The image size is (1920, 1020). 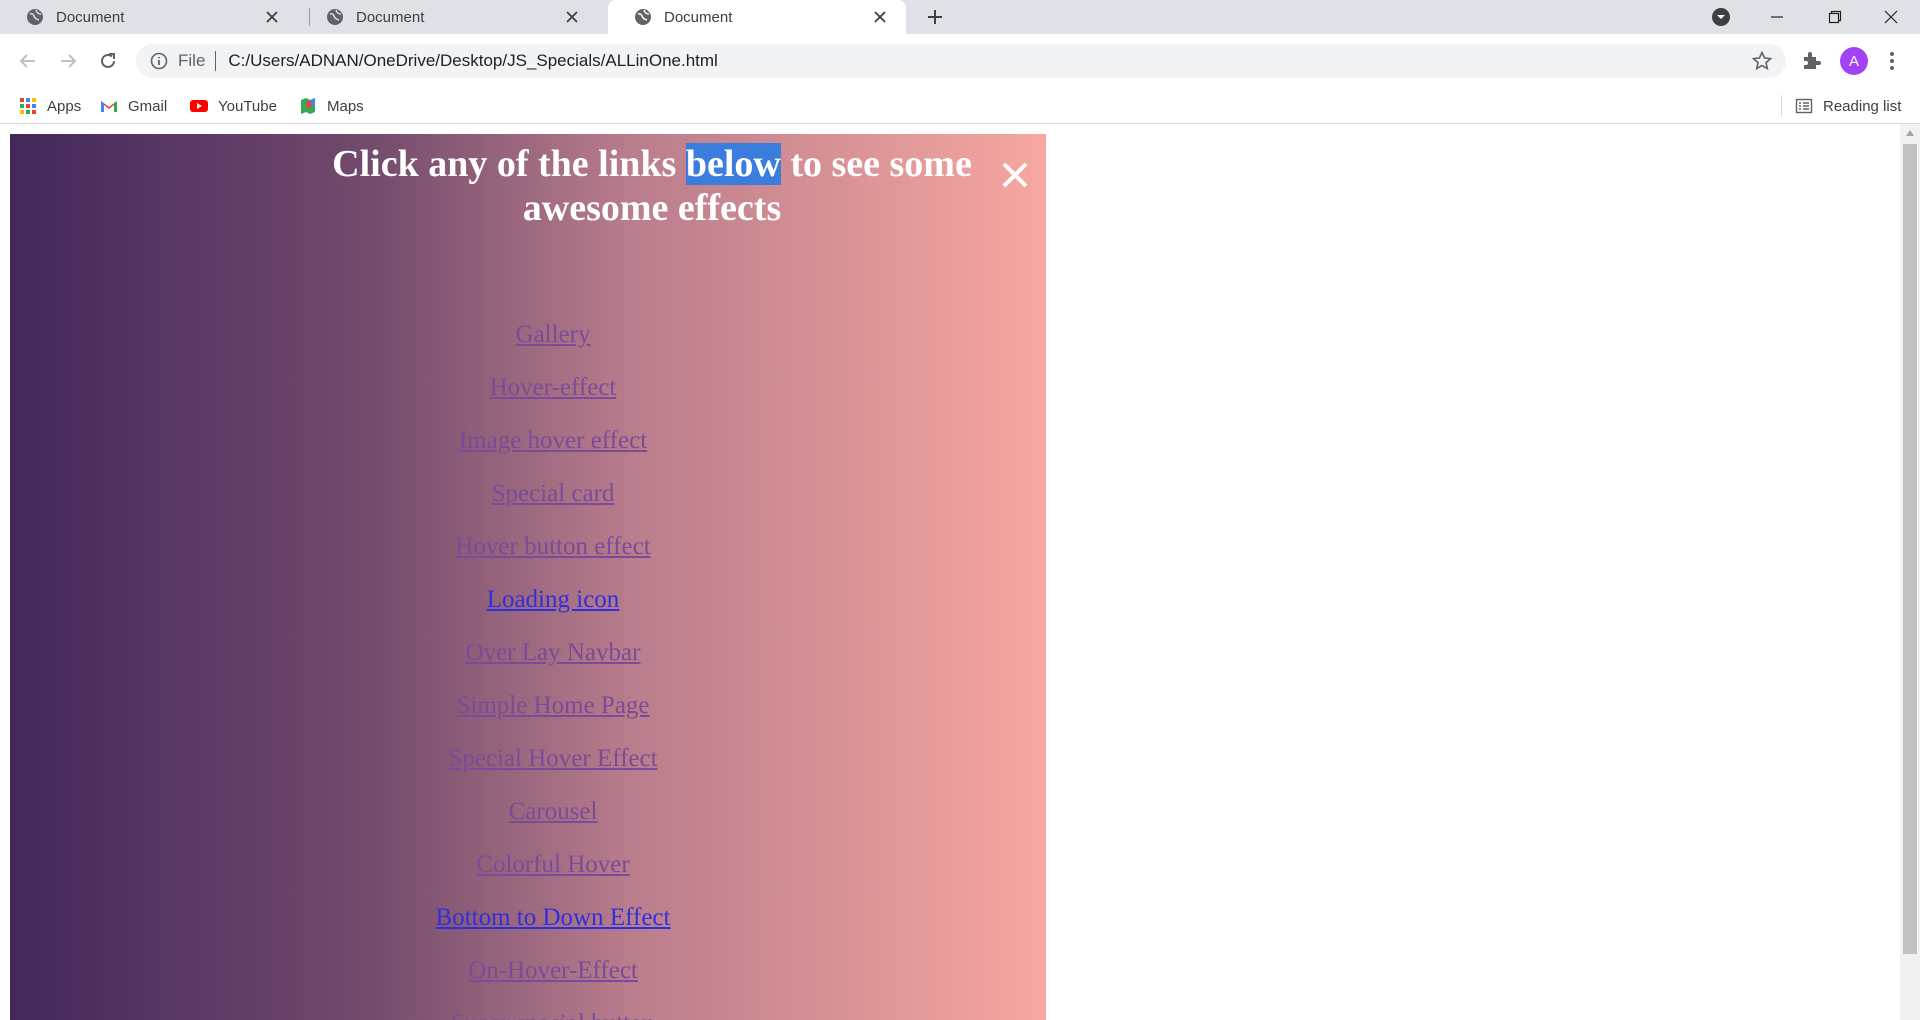 What do you see at coordinates (159, 61) in the screenshot?
I see `info-icon` at bounding box center [159, 61].